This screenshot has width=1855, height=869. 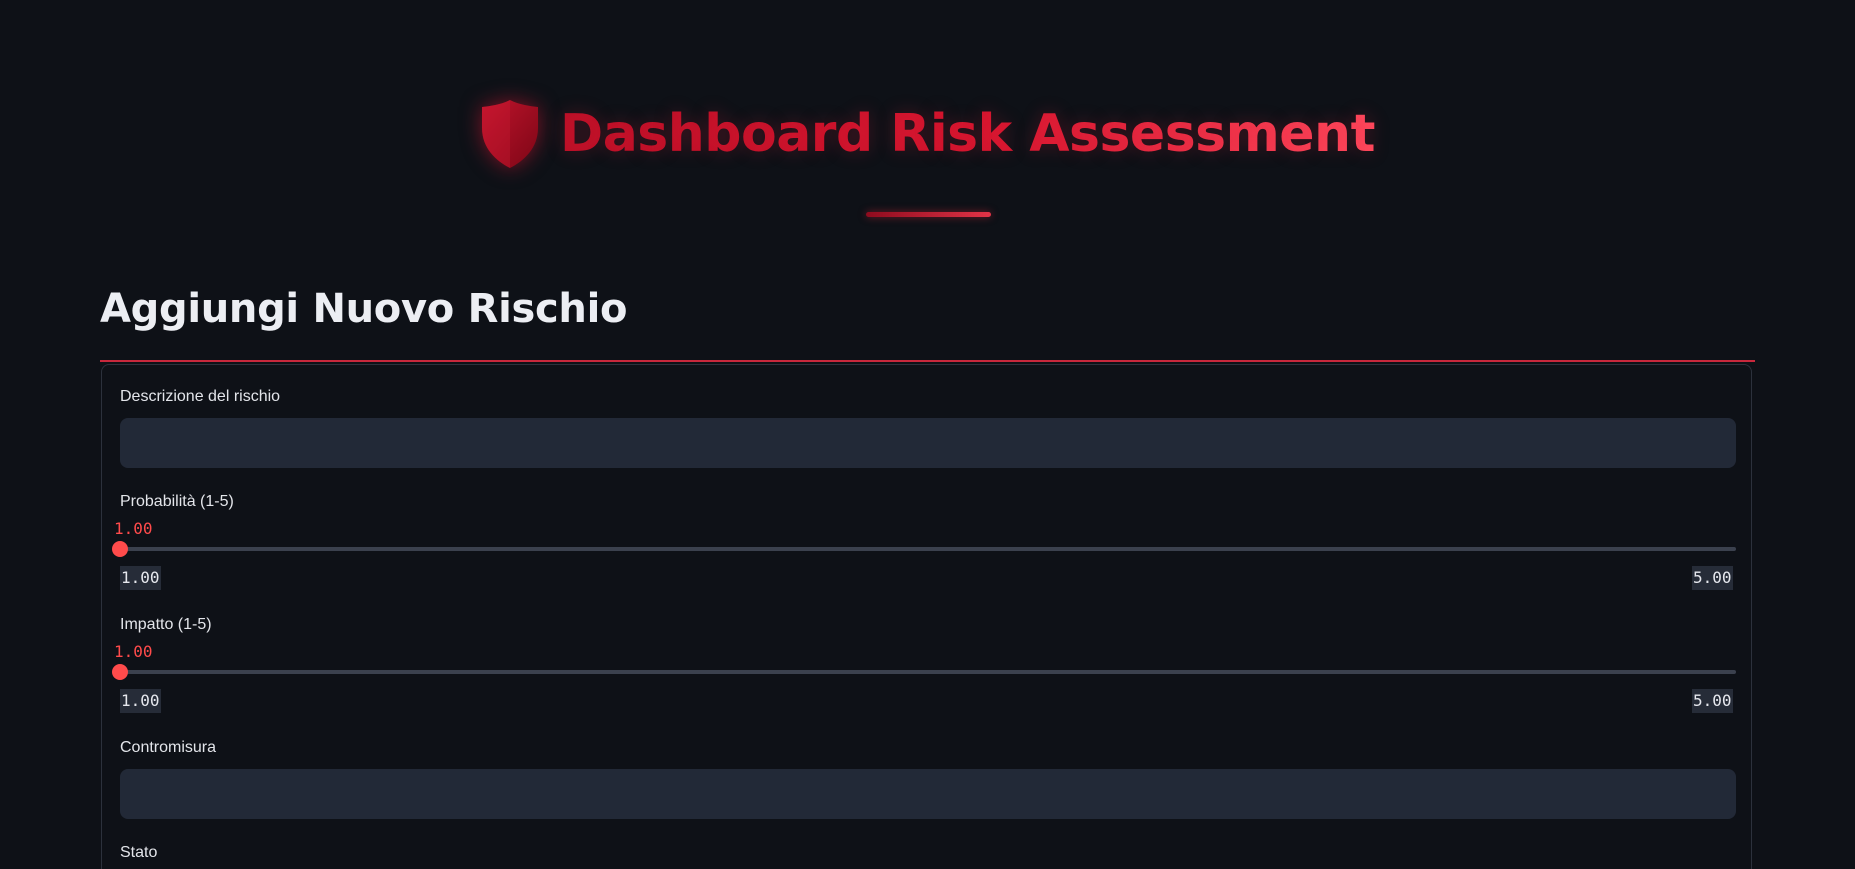 I want to click on probability-current-value: 1.00, so click(x=133, y=528).